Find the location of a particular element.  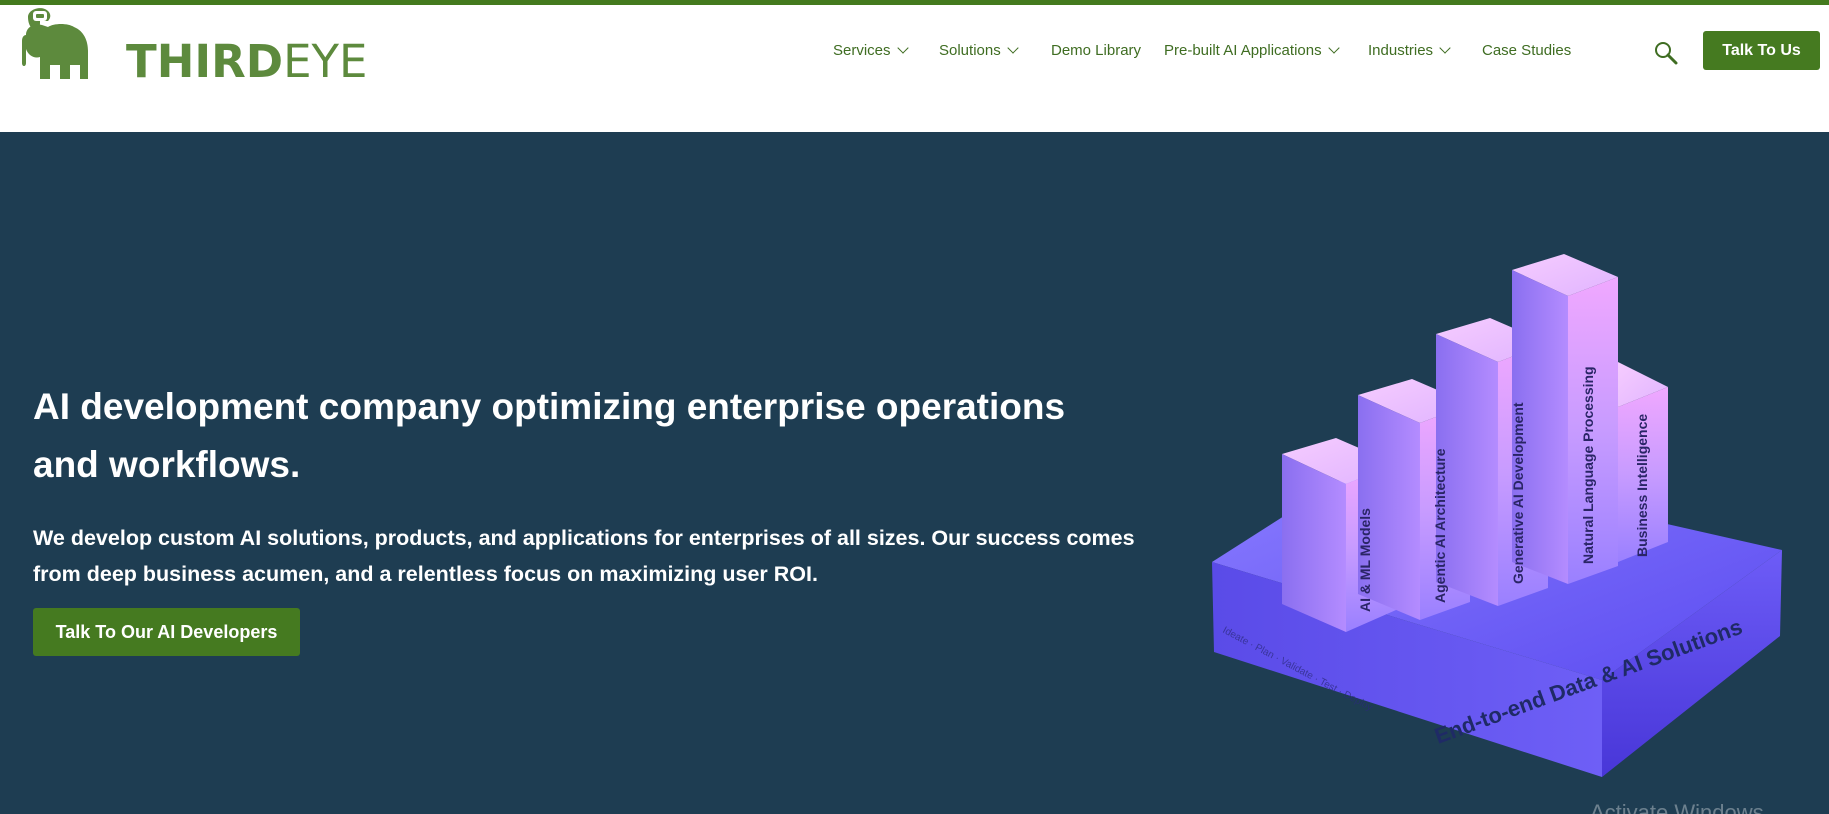

nav-prebuilt-ai-applications: Pre-built AI Applications is located at coordinates (1252, 50).